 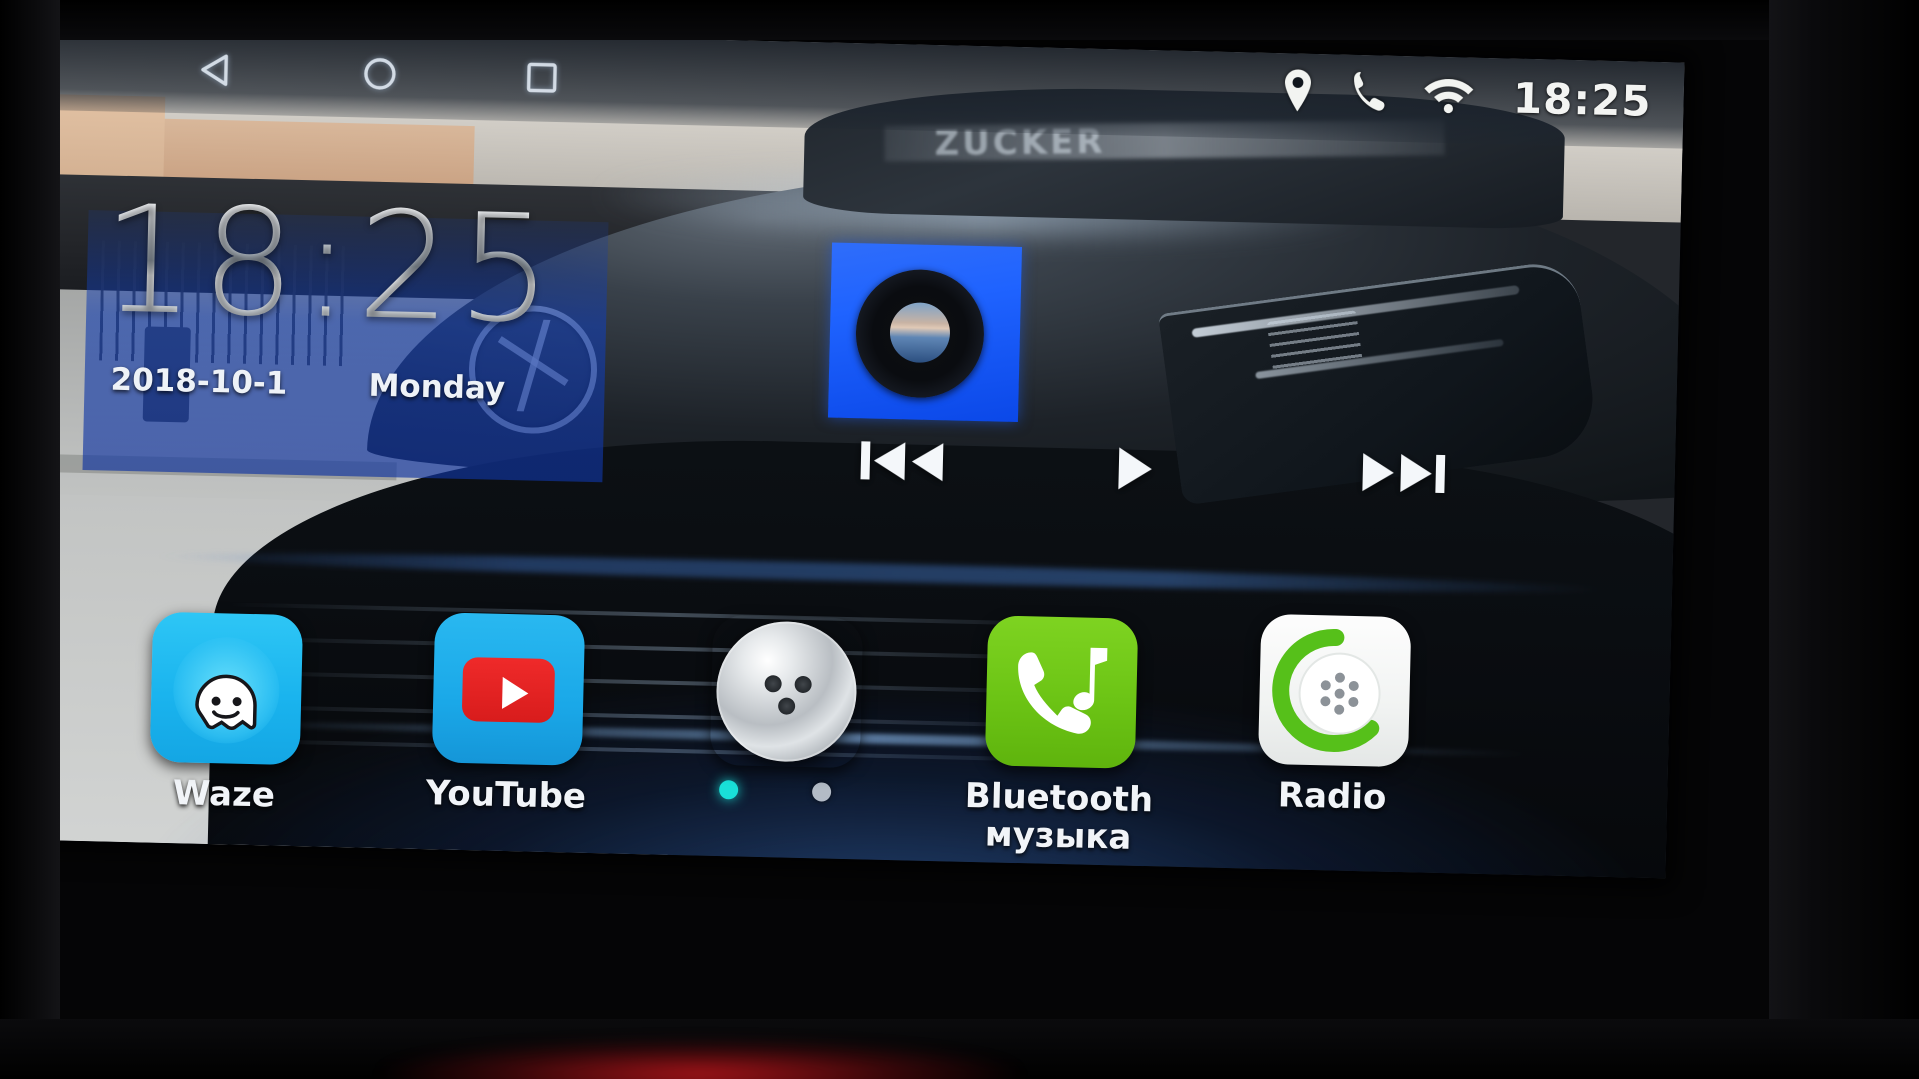 I want to click on app-label-waze: Waze, so click(x=224, y=794).